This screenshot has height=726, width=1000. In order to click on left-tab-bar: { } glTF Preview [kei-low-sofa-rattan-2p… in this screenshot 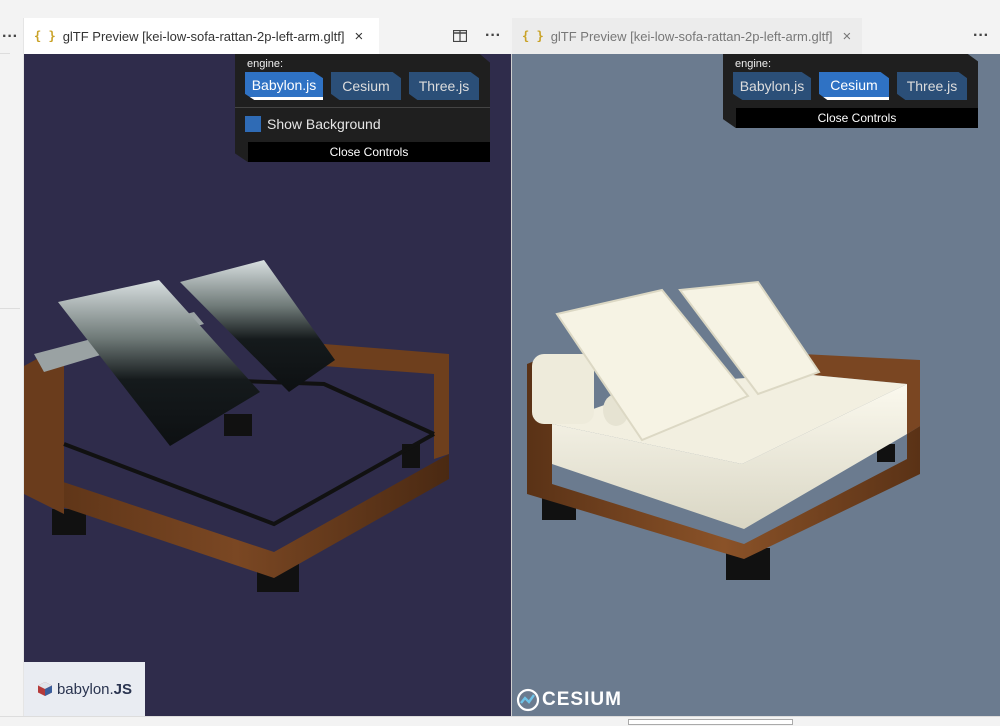, I will do `click(267, 36)`.